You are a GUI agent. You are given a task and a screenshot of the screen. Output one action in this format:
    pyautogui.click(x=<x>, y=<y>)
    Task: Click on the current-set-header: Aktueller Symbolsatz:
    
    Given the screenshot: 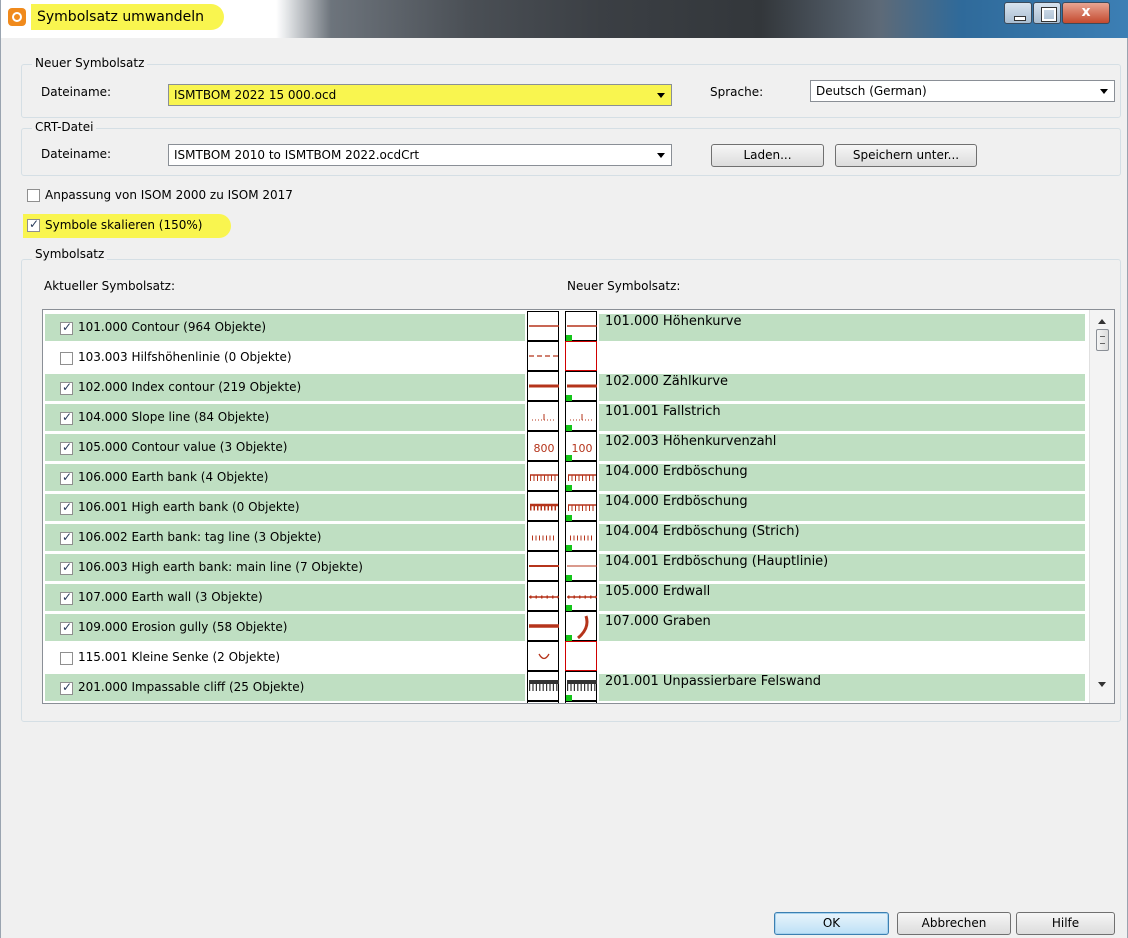 What is the action you would take?
    pyautogui.click(x=110, y=286)
    